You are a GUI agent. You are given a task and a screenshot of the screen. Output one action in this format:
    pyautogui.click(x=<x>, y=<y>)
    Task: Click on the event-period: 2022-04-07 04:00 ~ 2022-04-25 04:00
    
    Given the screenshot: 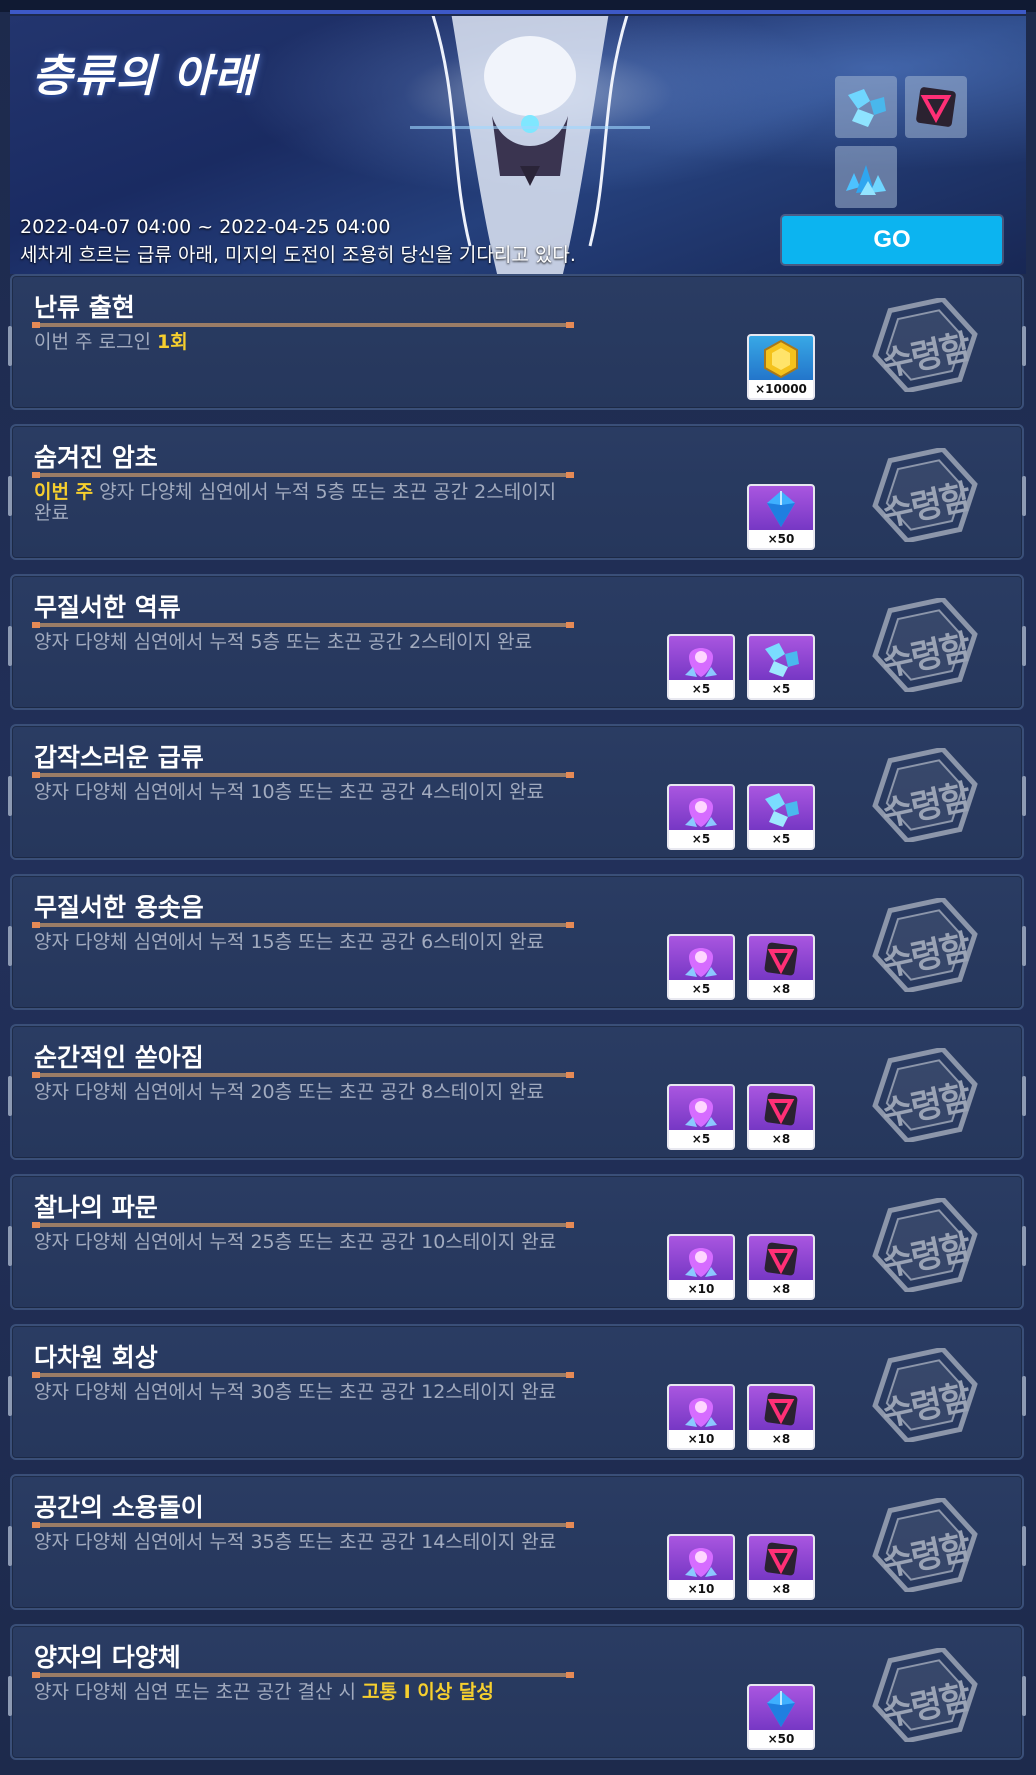 What is the action you would take?
    pyautogui.click(x=205, y=227)
    